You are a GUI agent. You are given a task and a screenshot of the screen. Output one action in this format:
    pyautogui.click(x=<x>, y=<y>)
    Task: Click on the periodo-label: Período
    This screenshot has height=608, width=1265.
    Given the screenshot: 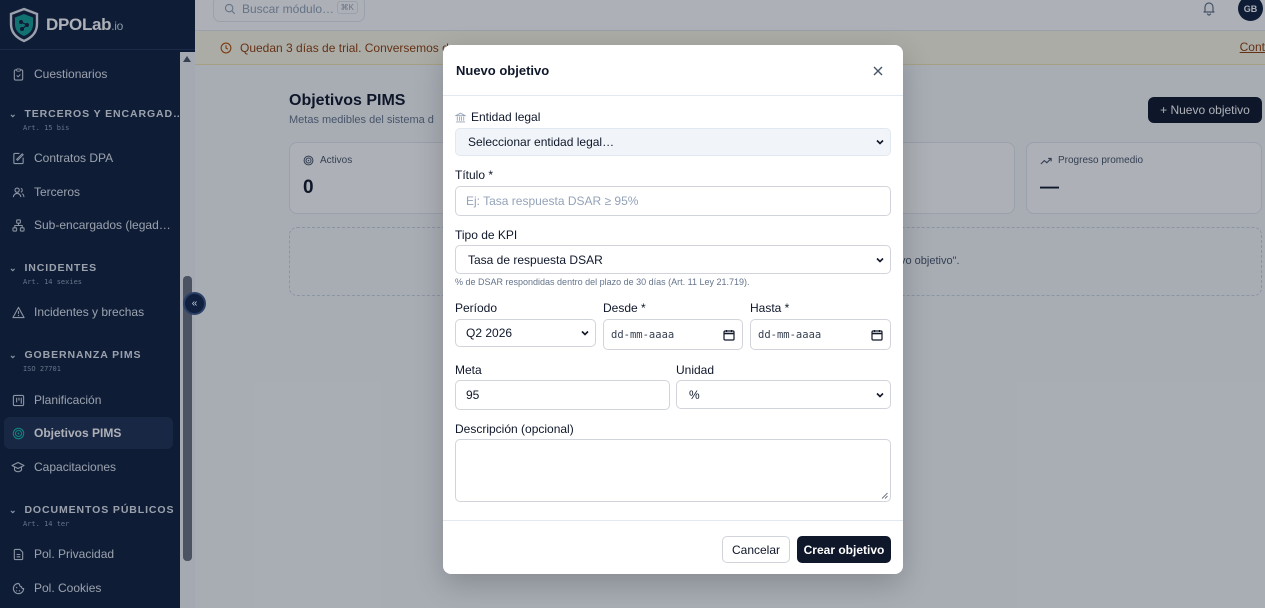 What is the action you would take?
    pyautogui.click(x=476, y=308)
    